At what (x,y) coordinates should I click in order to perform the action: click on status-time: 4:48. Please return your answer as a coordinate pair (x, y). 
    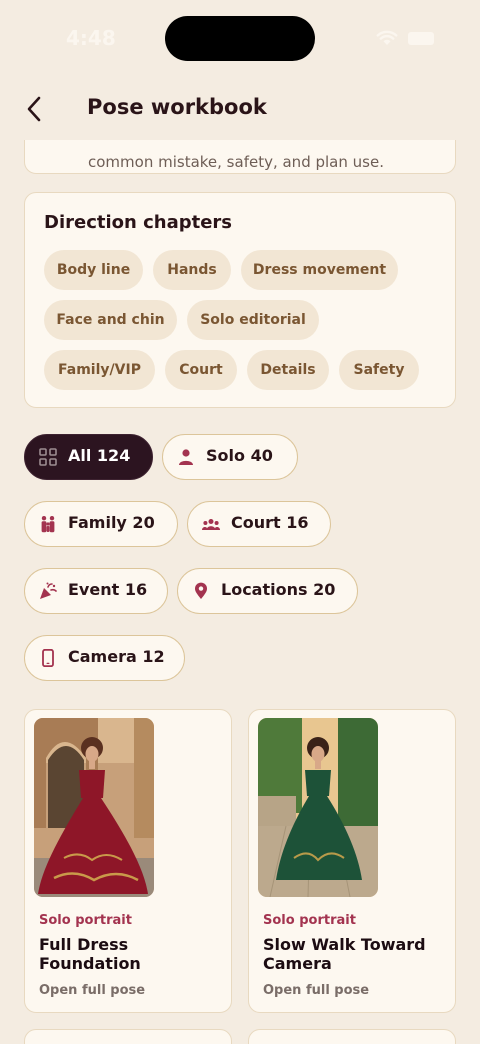
    Looking at the image, I should click on (91, 38).